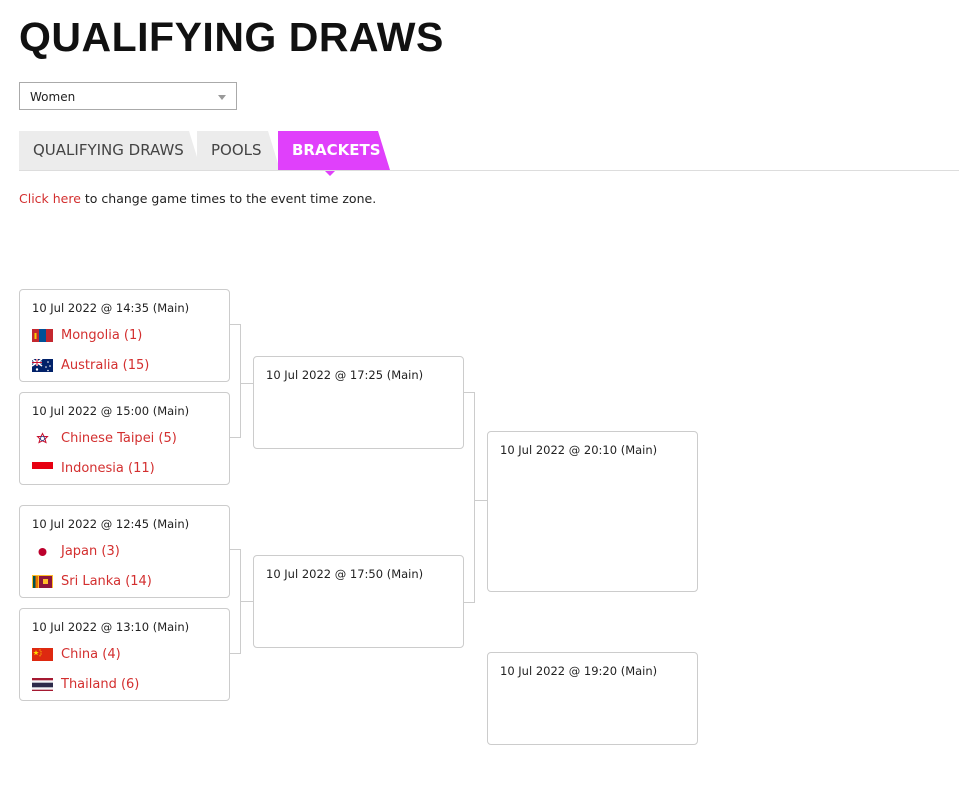 This screenshot has height=802, width=970. Describe the element at coordinates (42, 468) in the screenshot. I see `indonesia-flag-icon` at that location.